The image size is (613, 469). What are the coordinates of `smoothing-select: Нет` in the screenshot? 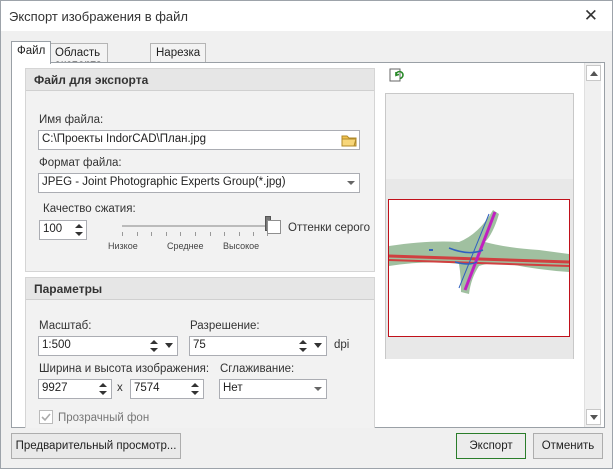 It's located at (273, 389).